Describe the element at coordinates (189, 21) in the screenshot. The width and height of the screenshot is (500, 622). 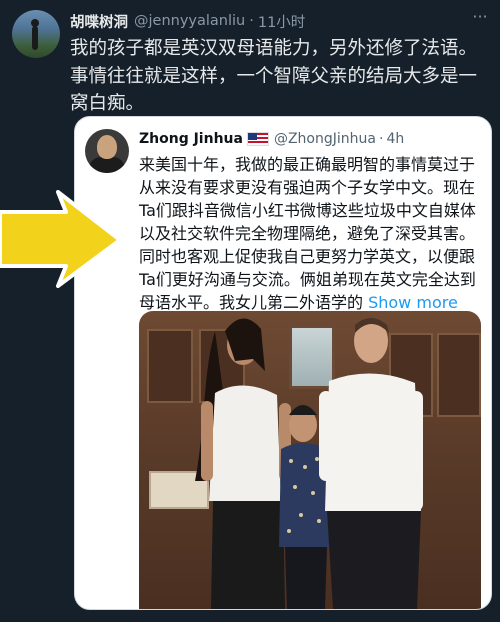
I see `author-handle: @jennyyalanliu` at that location.